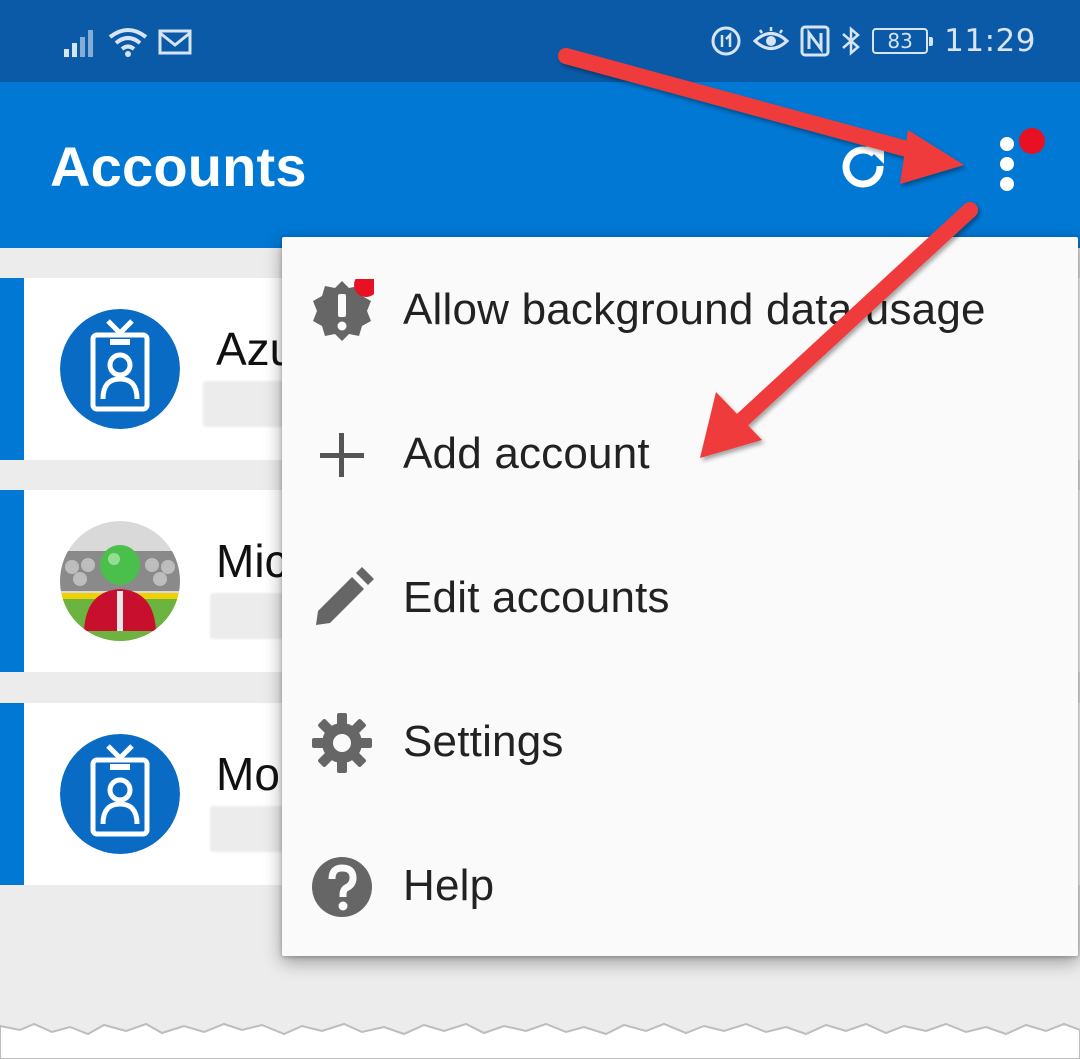 This screenshot has width=1080, height=1059. What do you see at coordinates (726, 41) in the screenshot?
I see `data-saver-icon` at bounding box center [726, 41].